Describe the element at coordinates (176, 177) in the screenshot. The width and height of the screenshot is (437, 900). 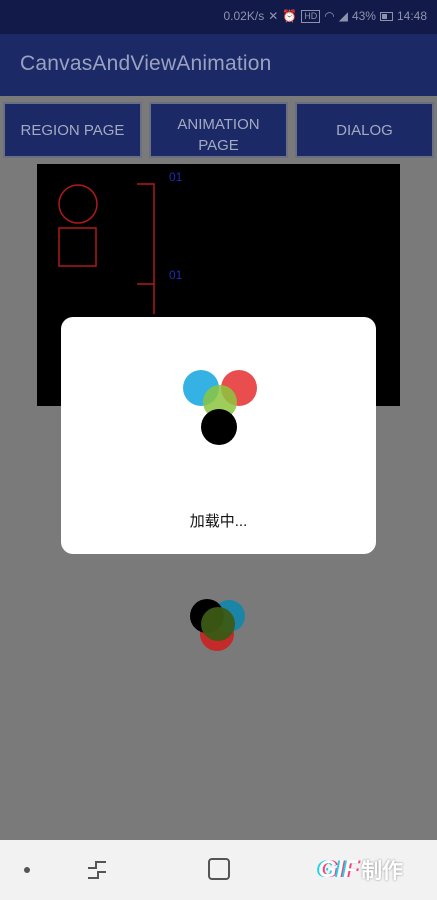
I see `canvas-label-top: 01` at that location.